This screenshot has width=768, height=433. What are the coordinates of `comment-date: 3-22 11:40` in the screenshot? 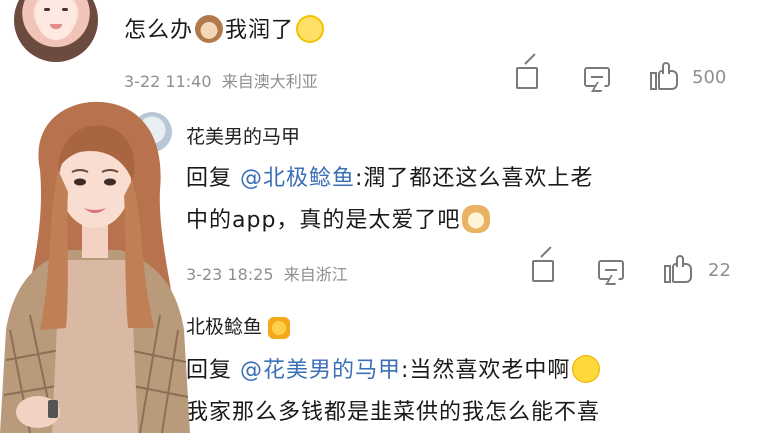 It's located at (168, 81).